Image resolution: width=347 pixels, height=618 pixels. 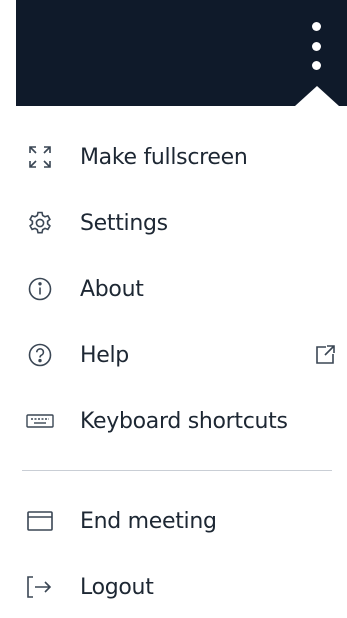 What do you see at coordinates (40, 521) in the screenshot?
I see `window-icon` at bounding box center [40, 521].